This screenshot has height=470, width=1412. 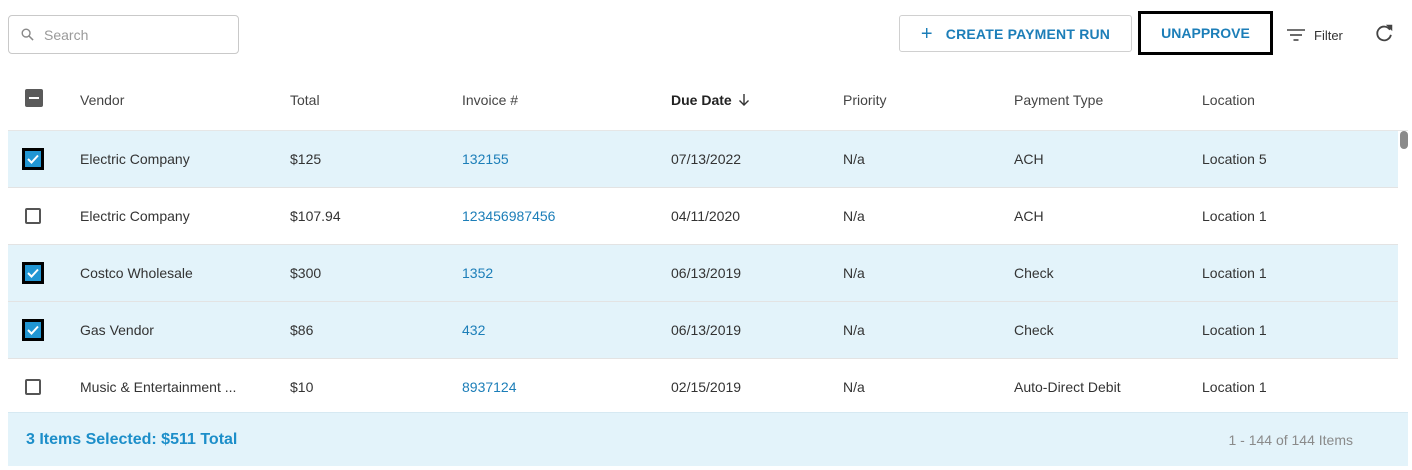 What do you see at coordinates (1384, 33) in the screenshot?
I see `refresh-icon` at bounding box center [1384, 33].